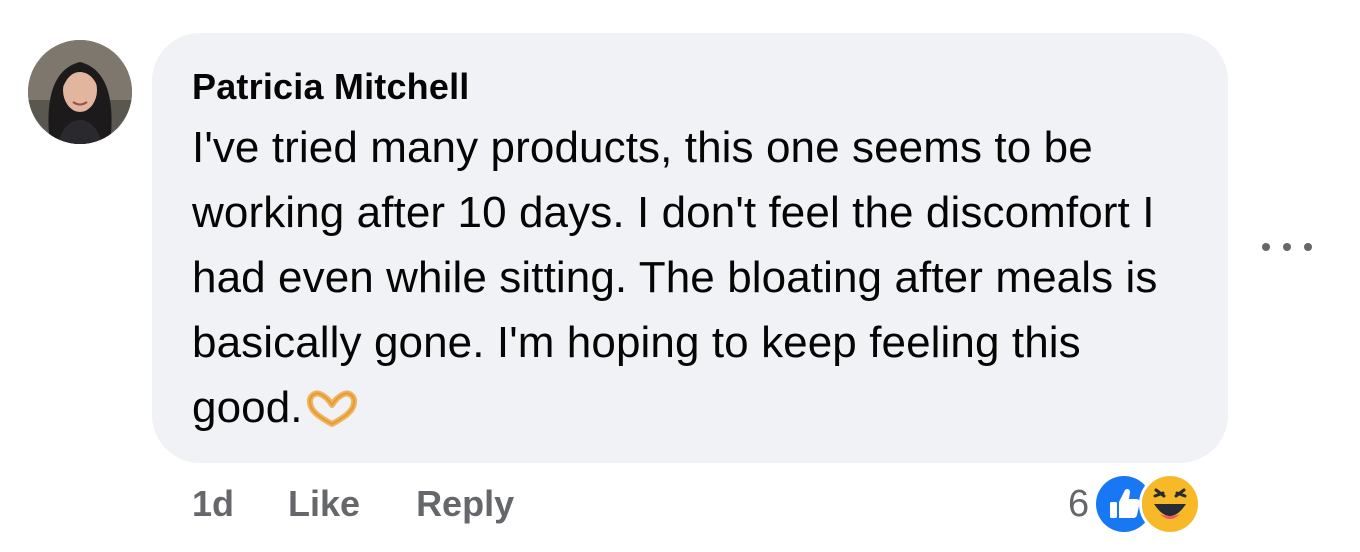 The height and width of the screenshot is (552, 1360). Describe the element at coordinates (213, 504) in the screenshot. I see `comment-timestamp: 1d` at that location.